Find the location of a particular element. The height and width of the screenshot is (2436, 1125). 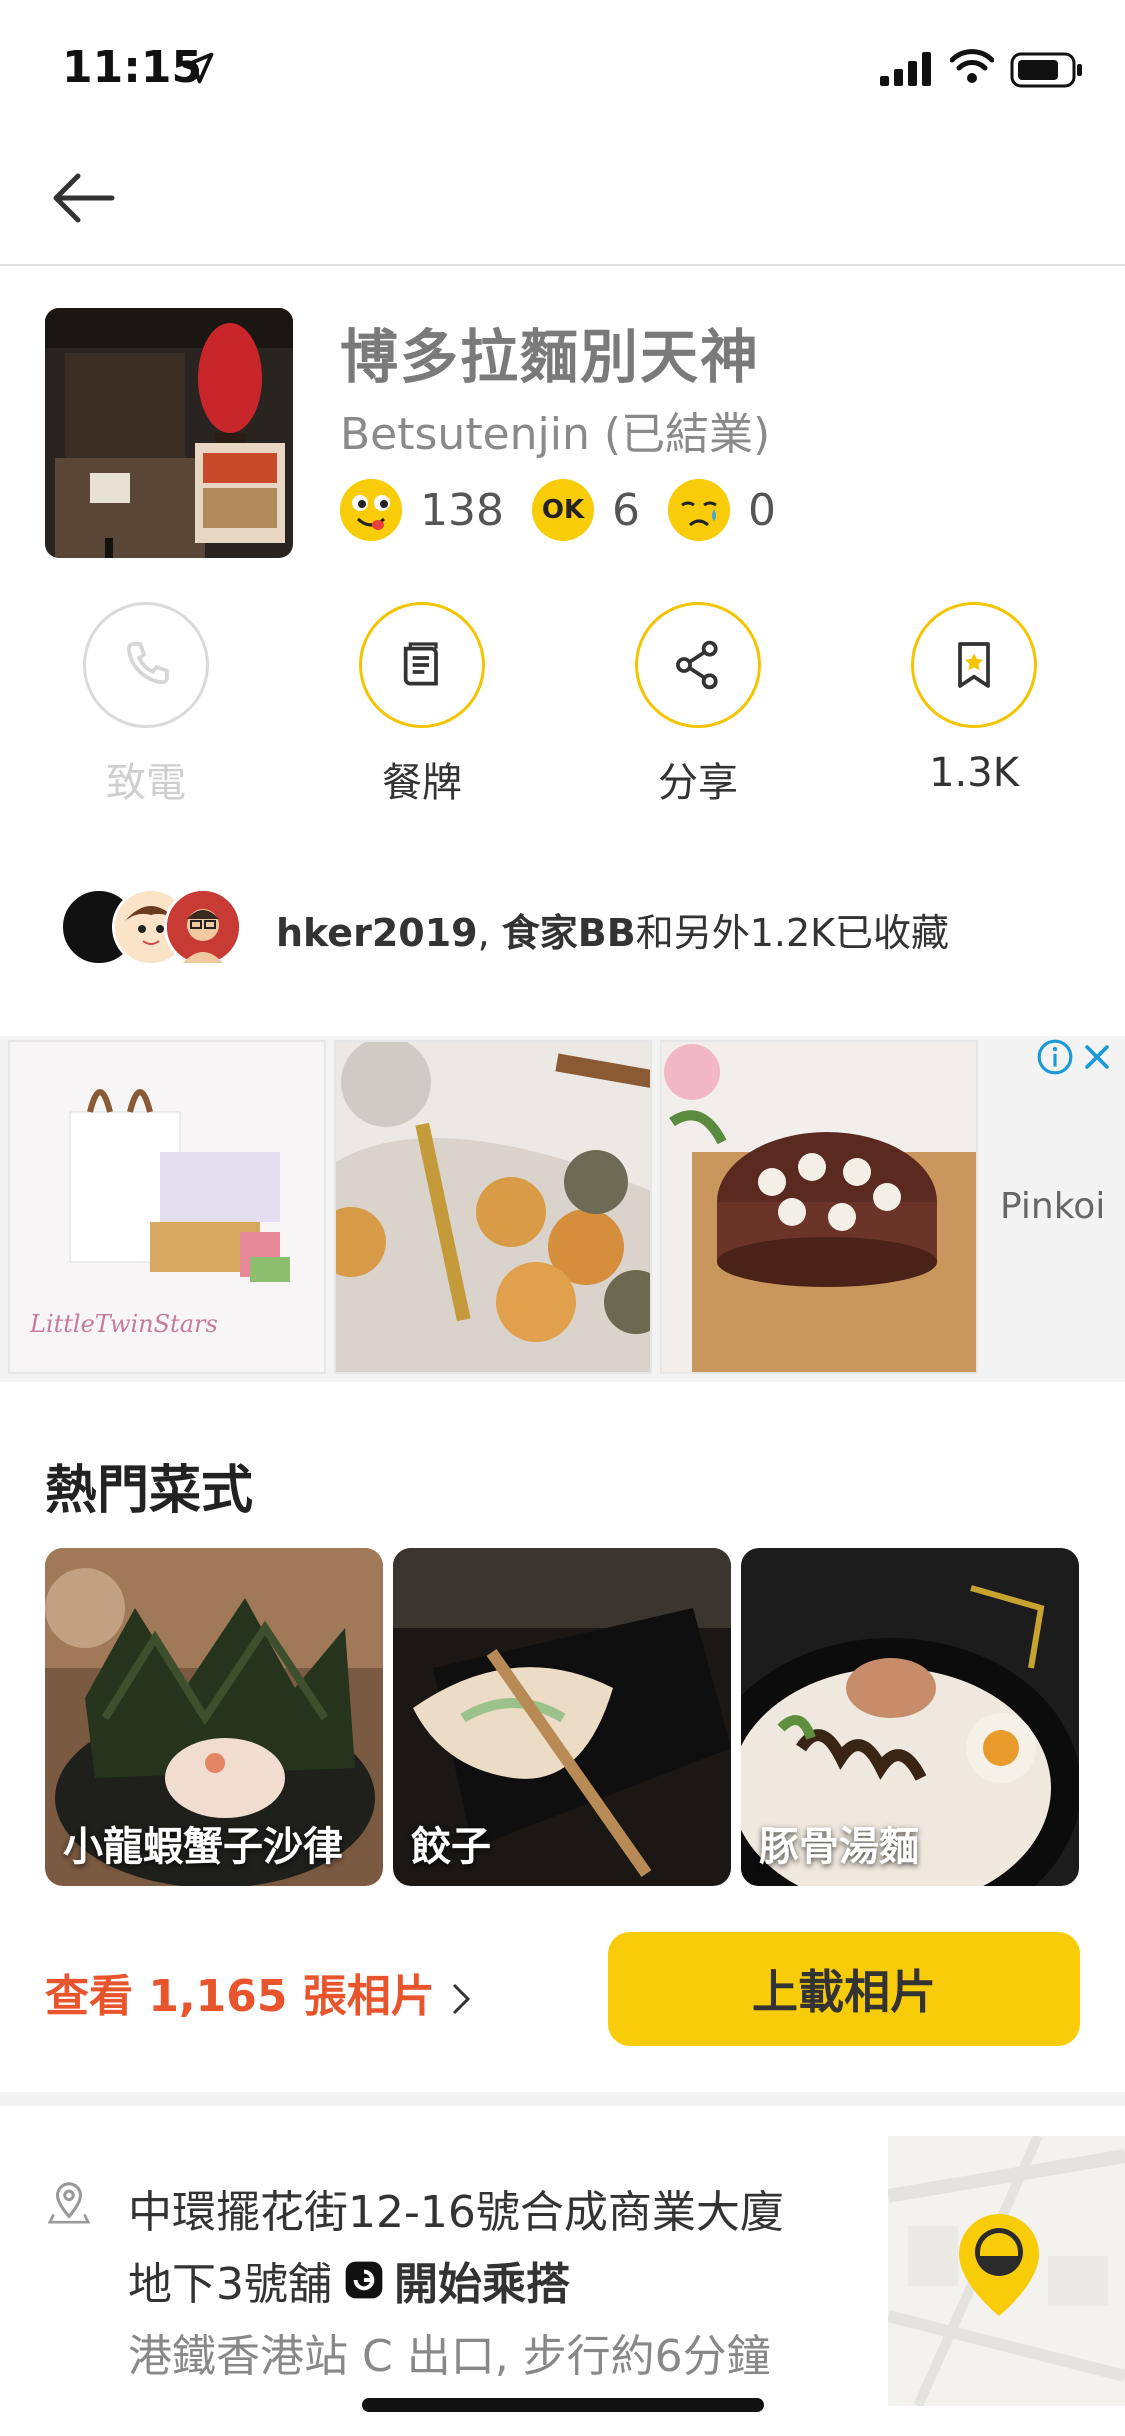

address-unit: 地下3號舖 is located at coordinates (230, 2284).